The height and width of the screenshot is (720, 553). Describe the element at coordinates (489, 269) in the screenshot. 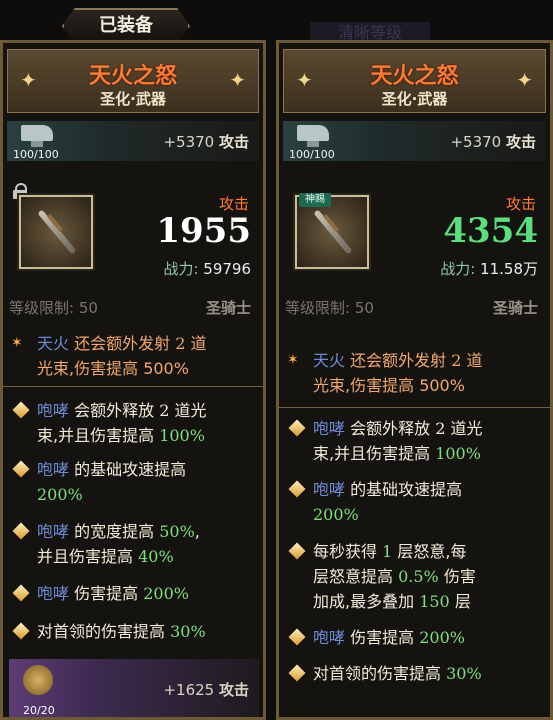

I see `combat-power: 战力: 11.58万` at that location.